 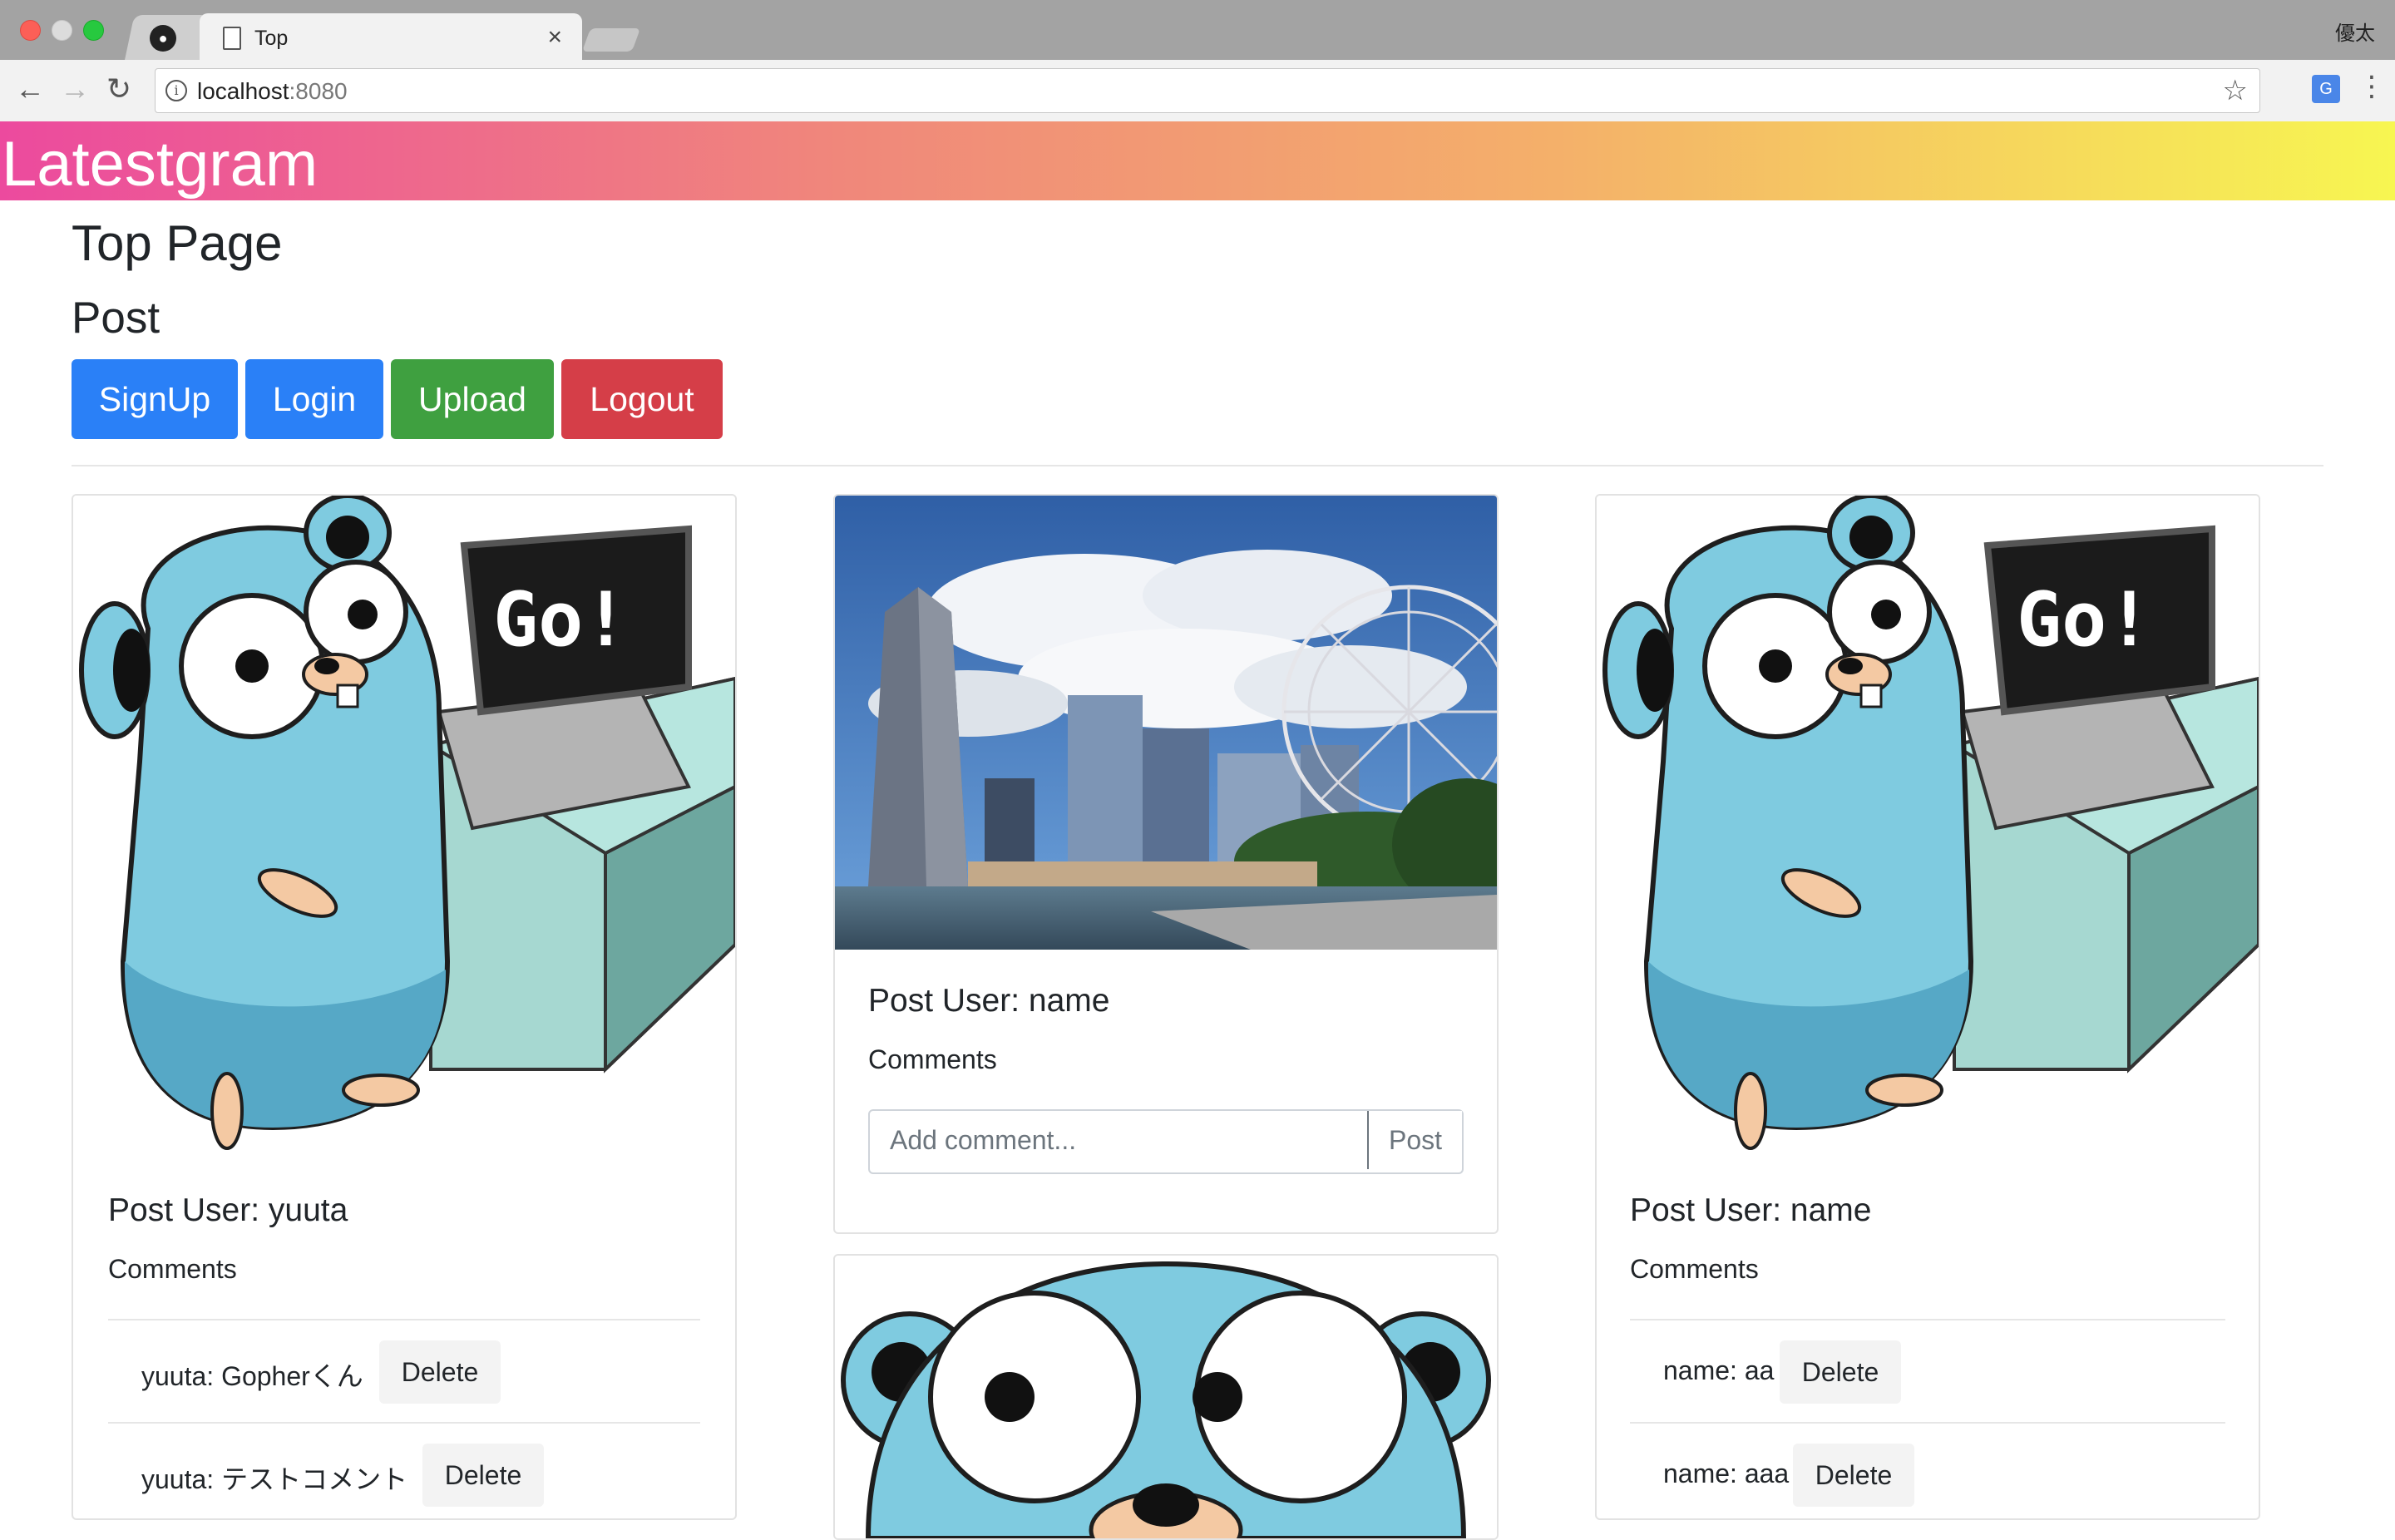 I want to click on new-tab-button, so click(x=611, y=40).